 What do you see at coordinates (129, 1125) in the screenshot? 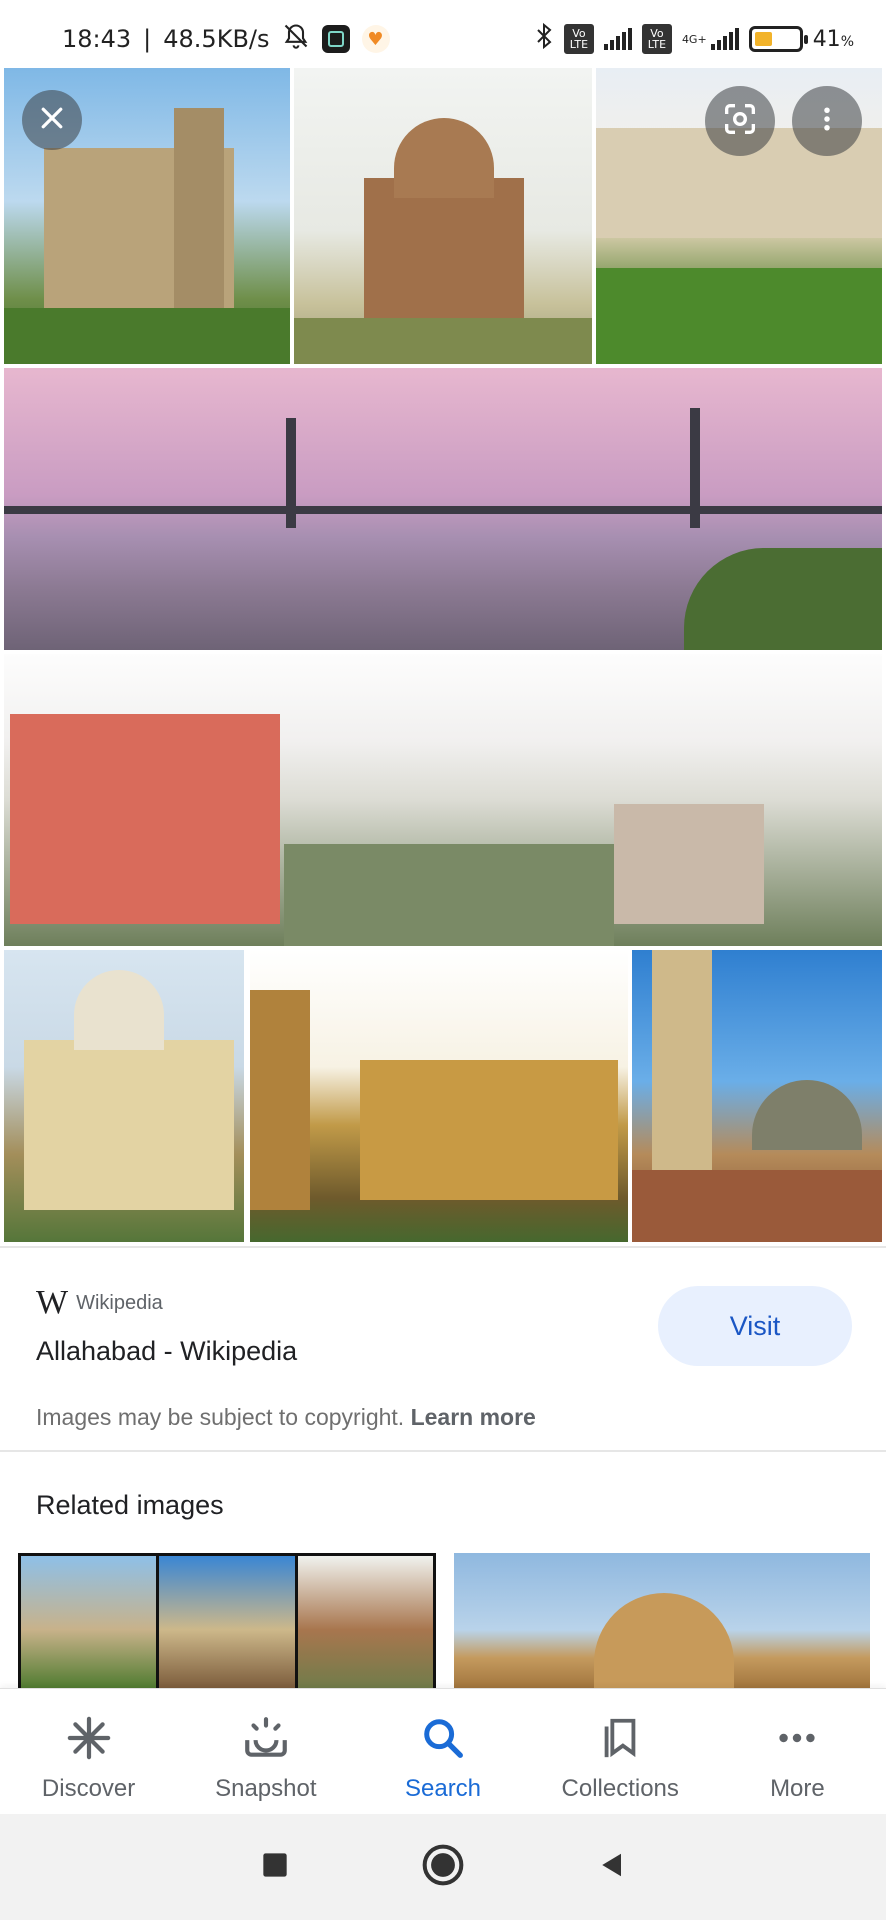
I see `palace-body-shape` at bounding box center [129, 1125].